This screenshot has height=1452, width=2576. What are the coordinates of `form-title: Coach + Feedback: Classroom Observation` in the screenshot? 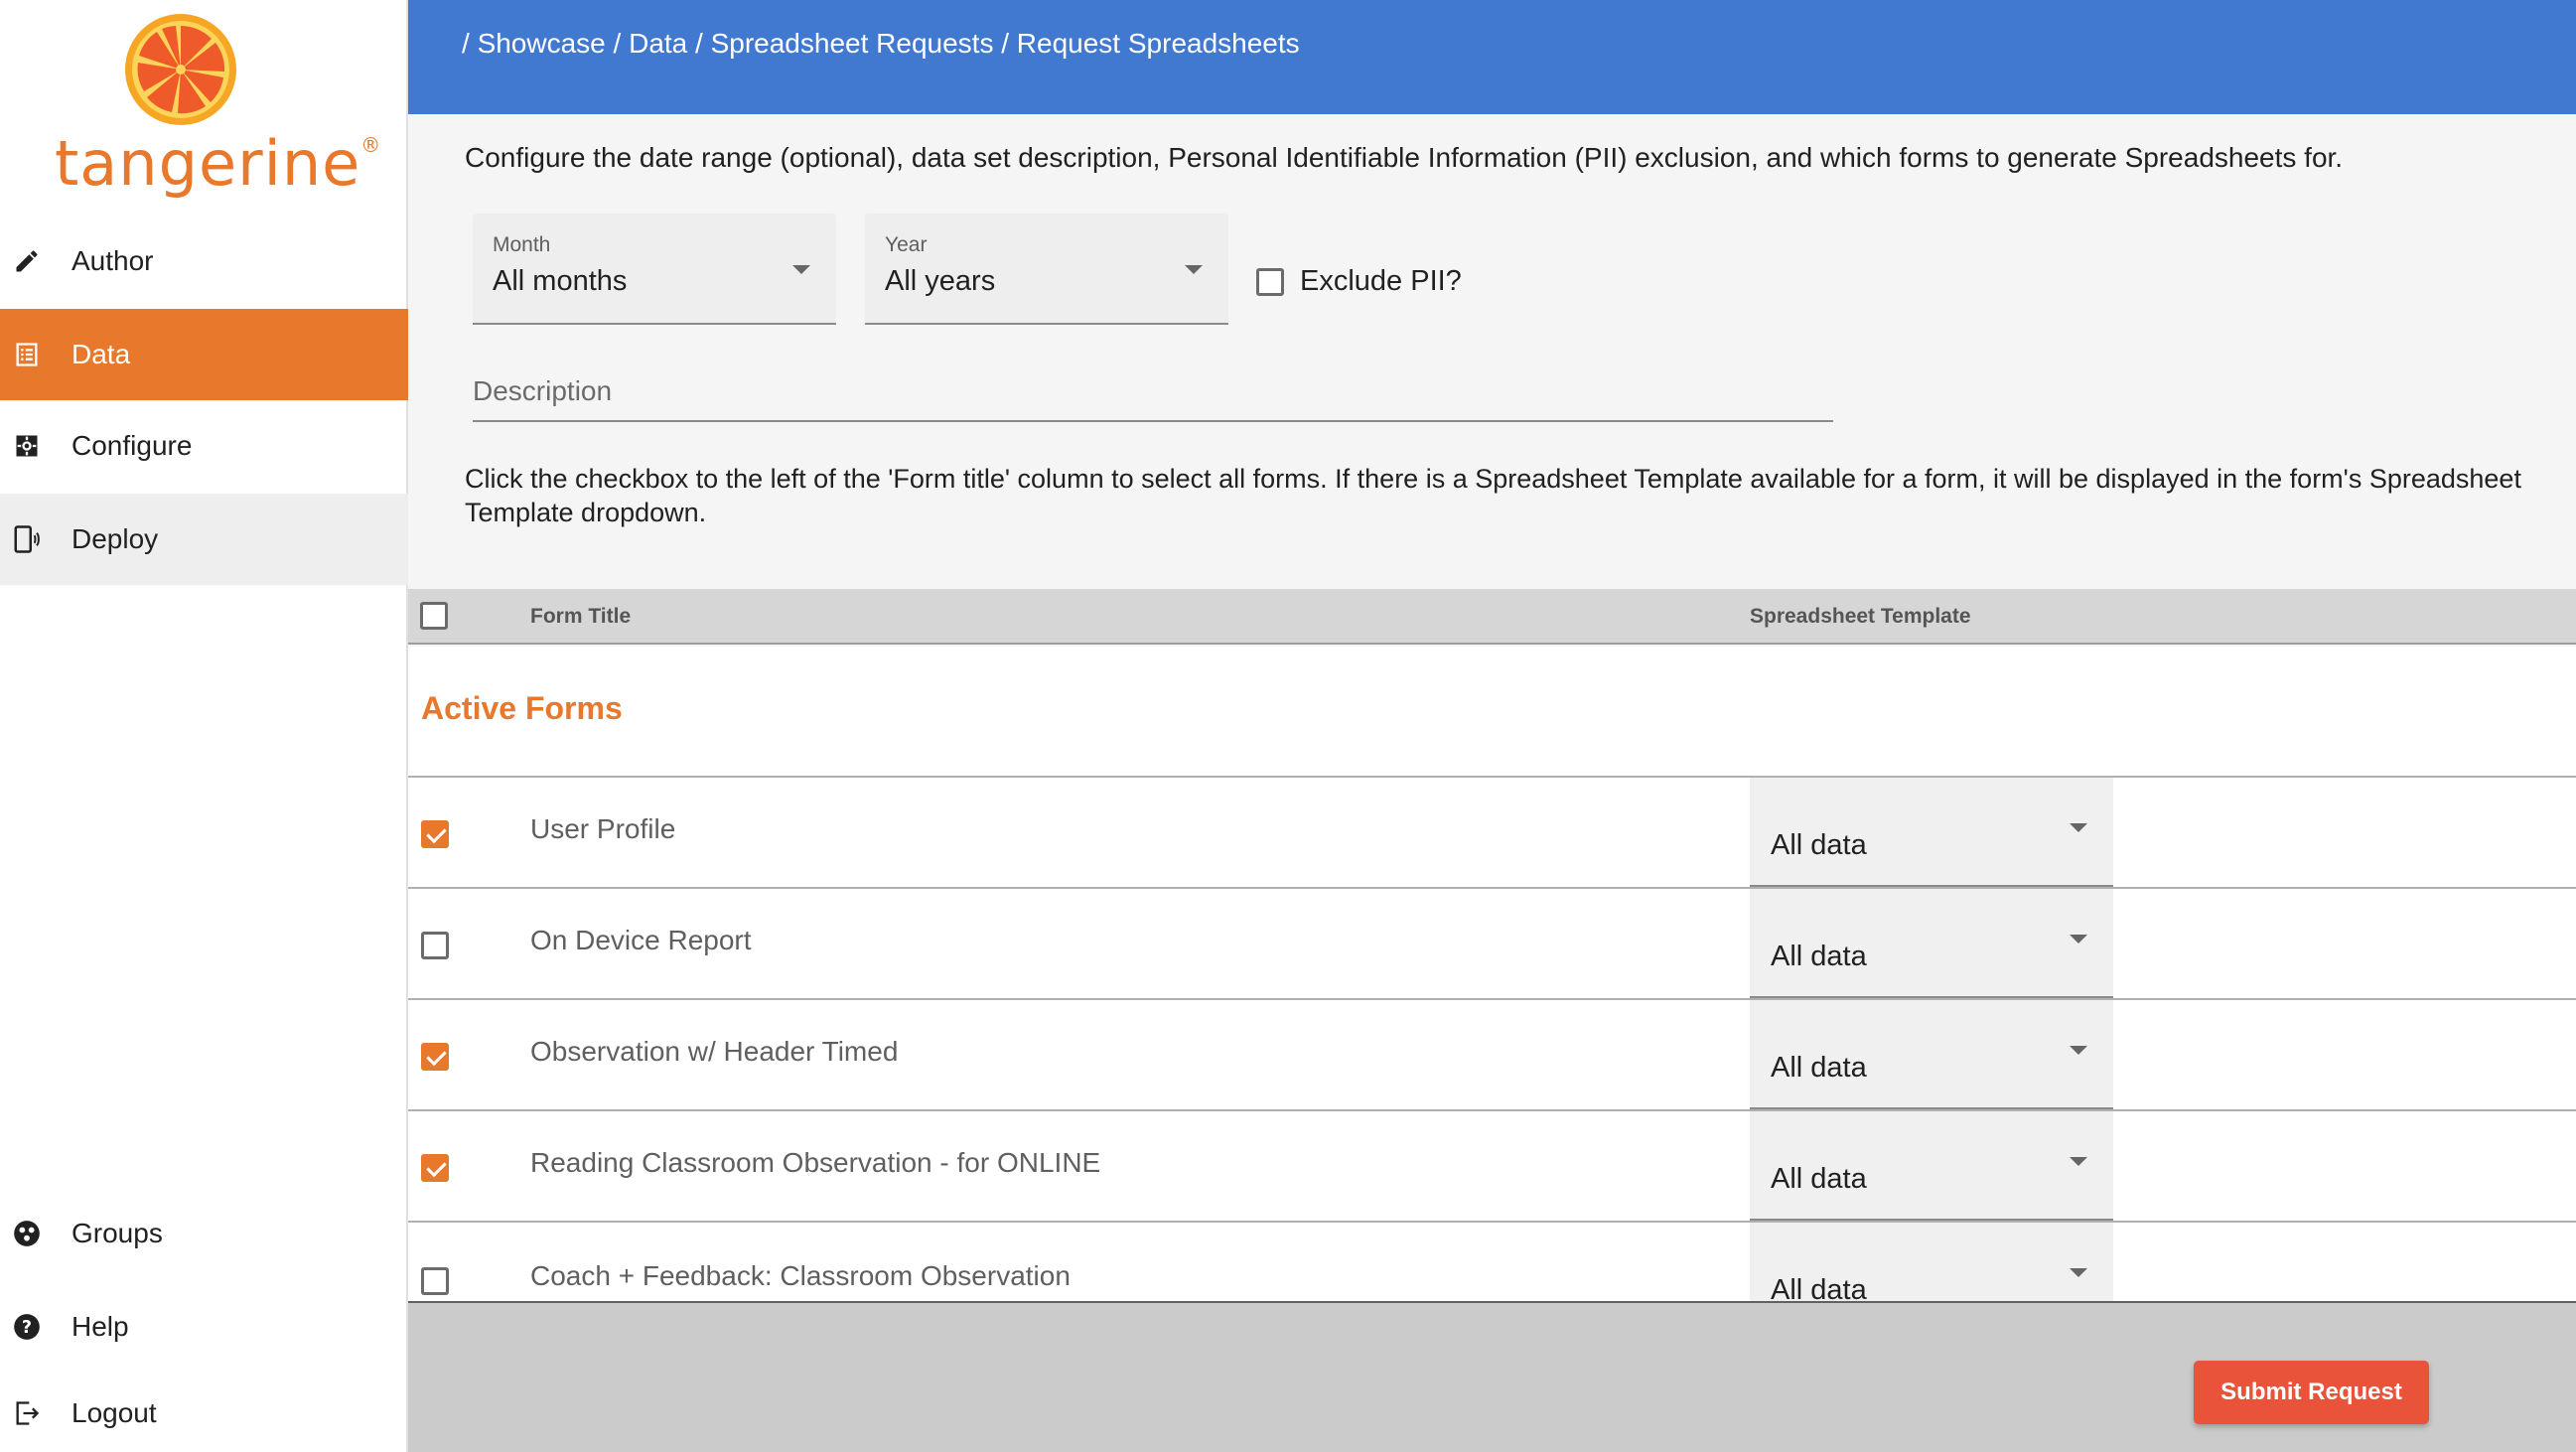 It's located at (801, 1275).